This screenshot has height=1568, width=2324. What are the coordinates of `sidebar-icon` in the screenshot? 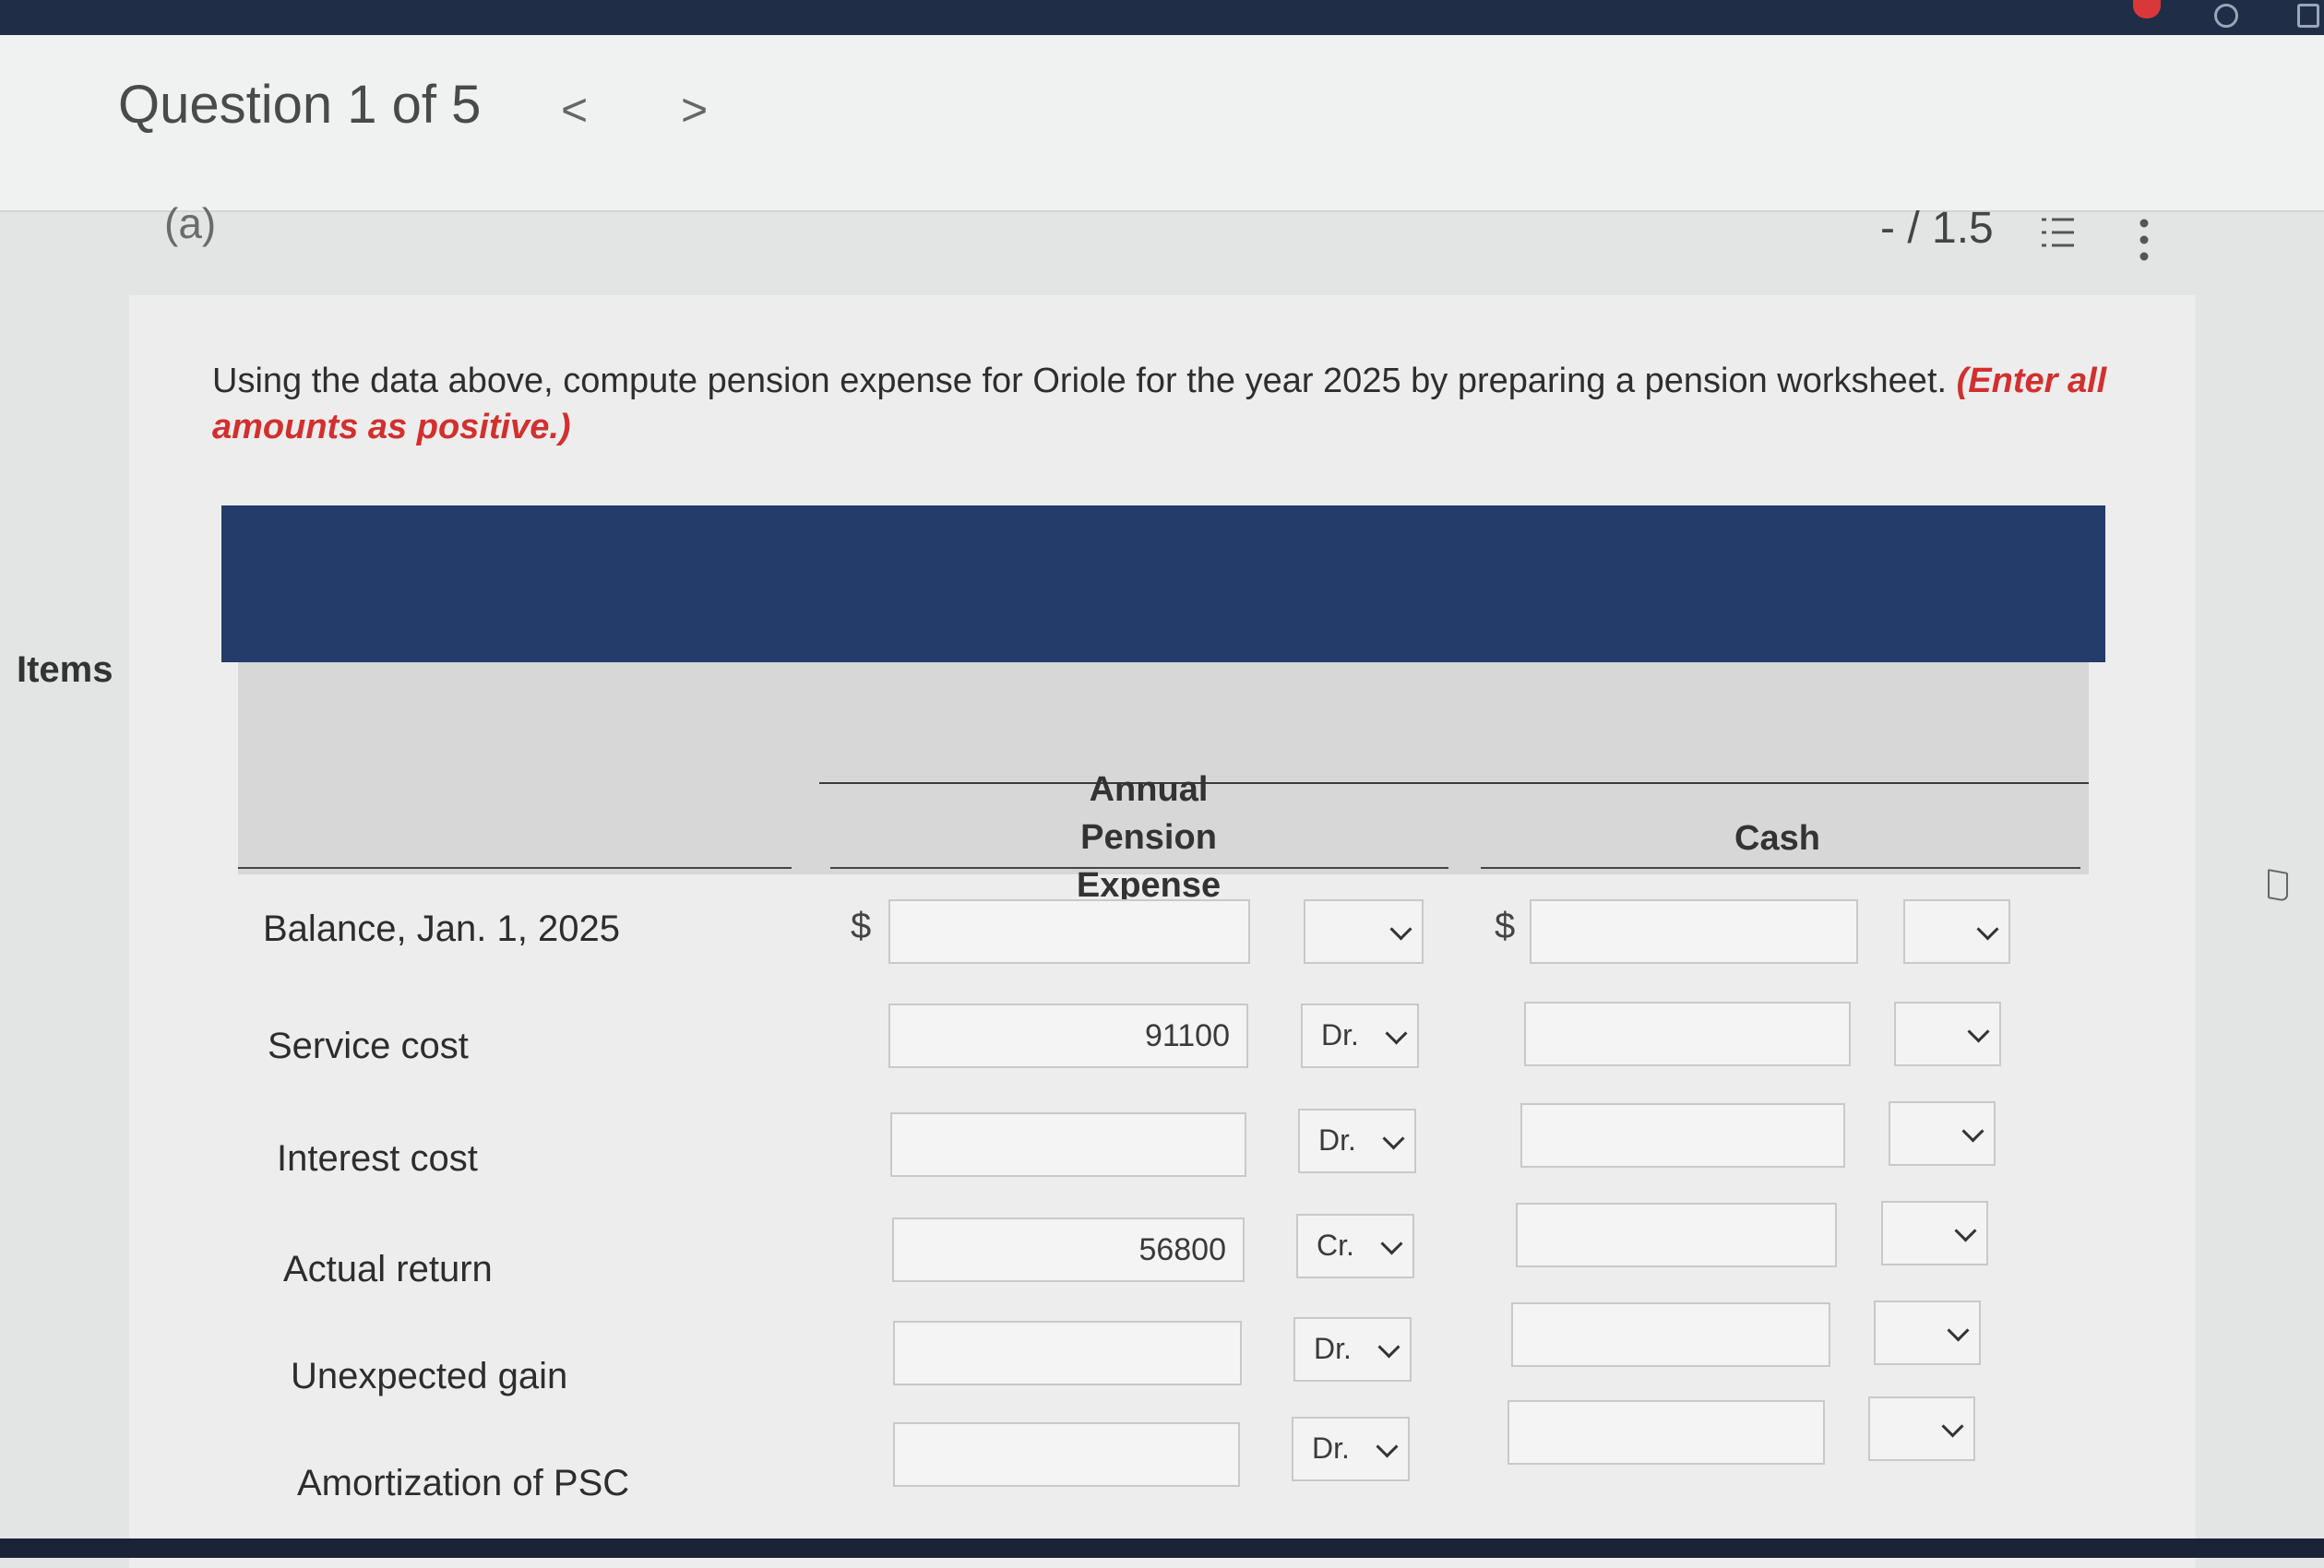 It's located at (2308, 16).